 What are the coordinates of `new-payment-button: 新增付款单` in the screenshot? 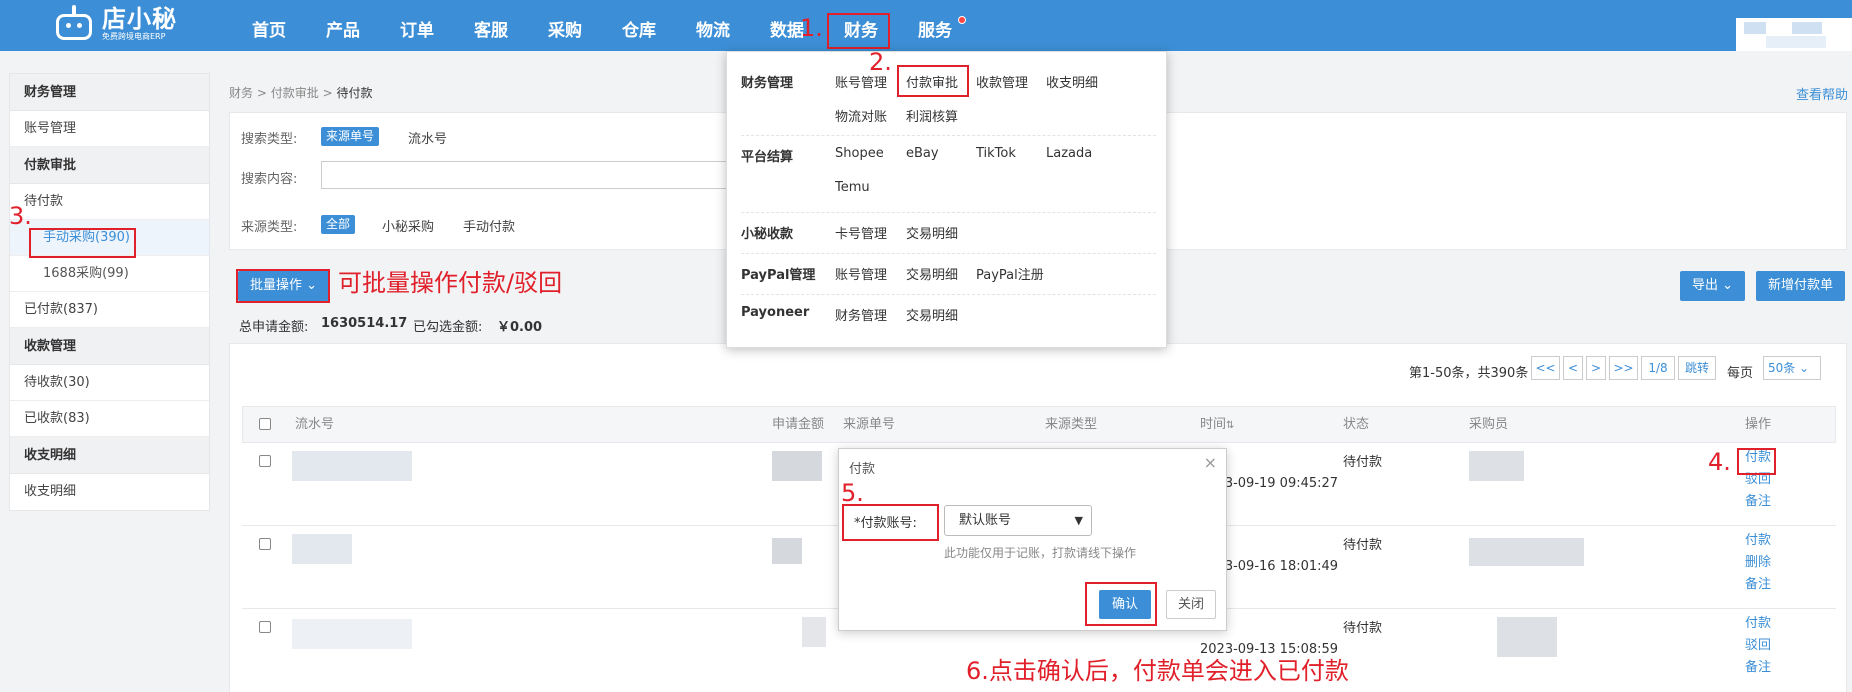 It's located at (1801, 286).